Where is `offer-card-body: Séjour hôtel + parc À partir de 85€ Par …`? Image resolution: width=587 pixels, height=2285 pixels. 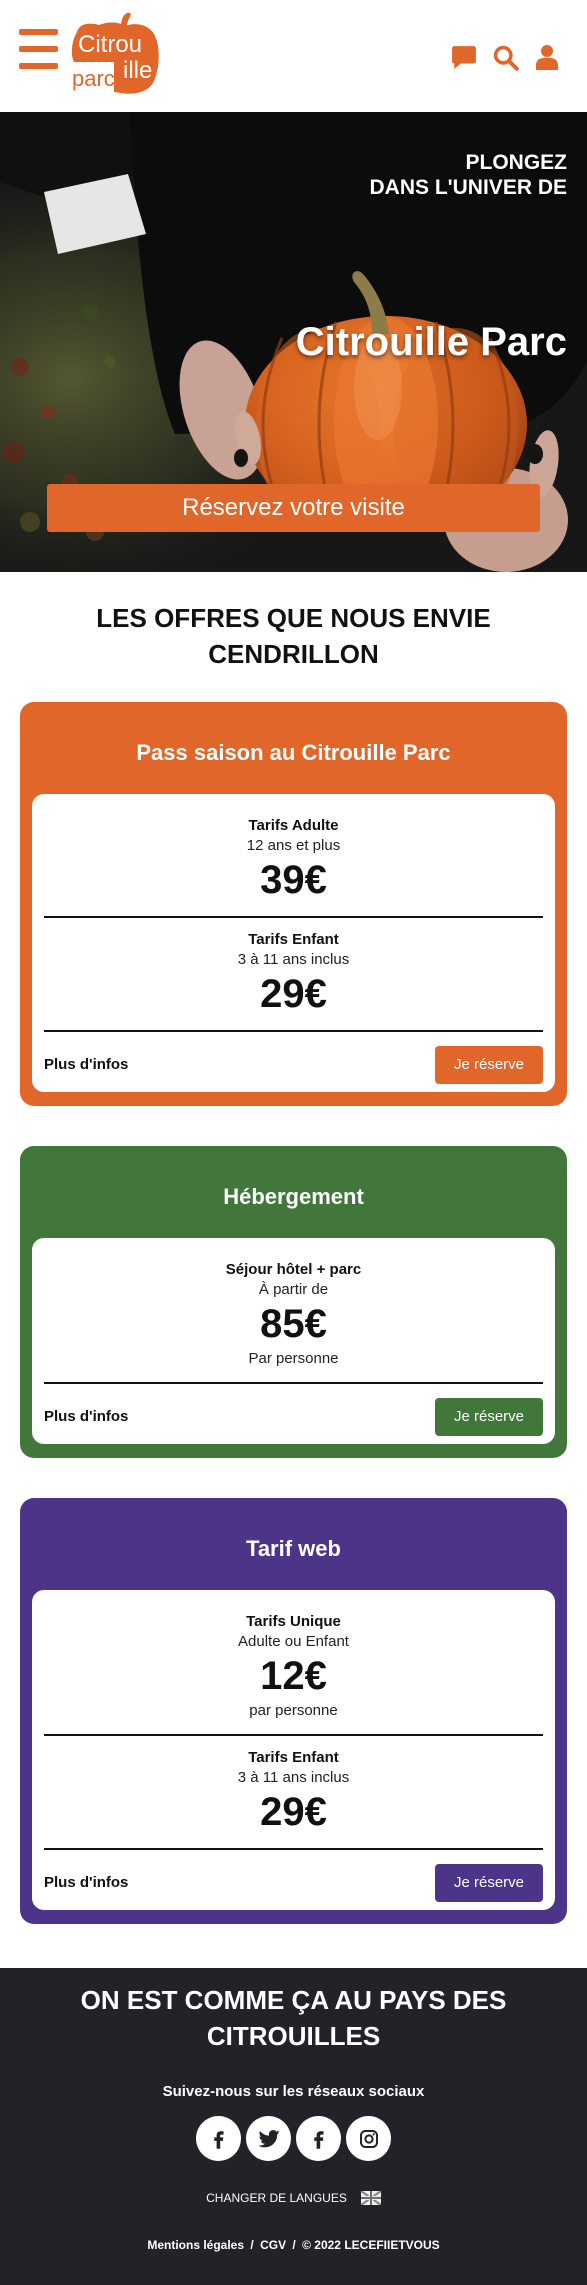
offer-card-body: Séjour hôtel + parc À partir de 85€ Par … is located at coordinates (293, 1341).